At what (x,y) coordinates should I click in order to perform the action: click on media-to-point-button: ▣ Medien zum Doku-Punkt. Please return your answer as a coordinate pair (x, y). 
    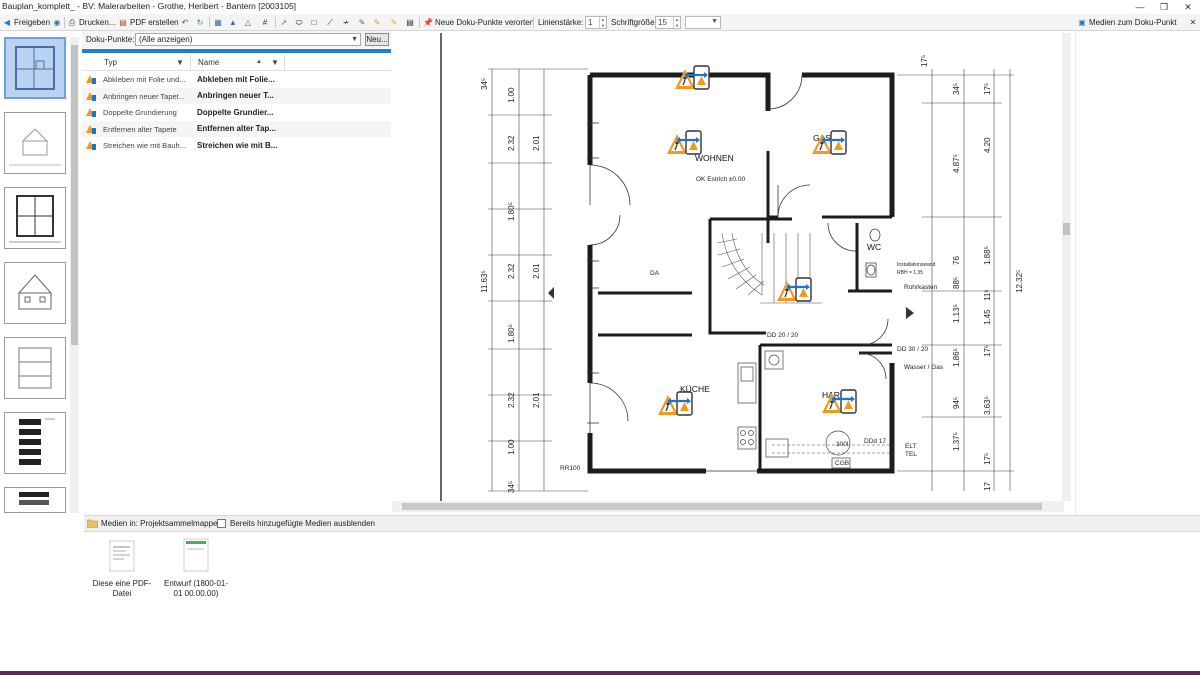
    Looking at the image, I should click on (1126, 22).